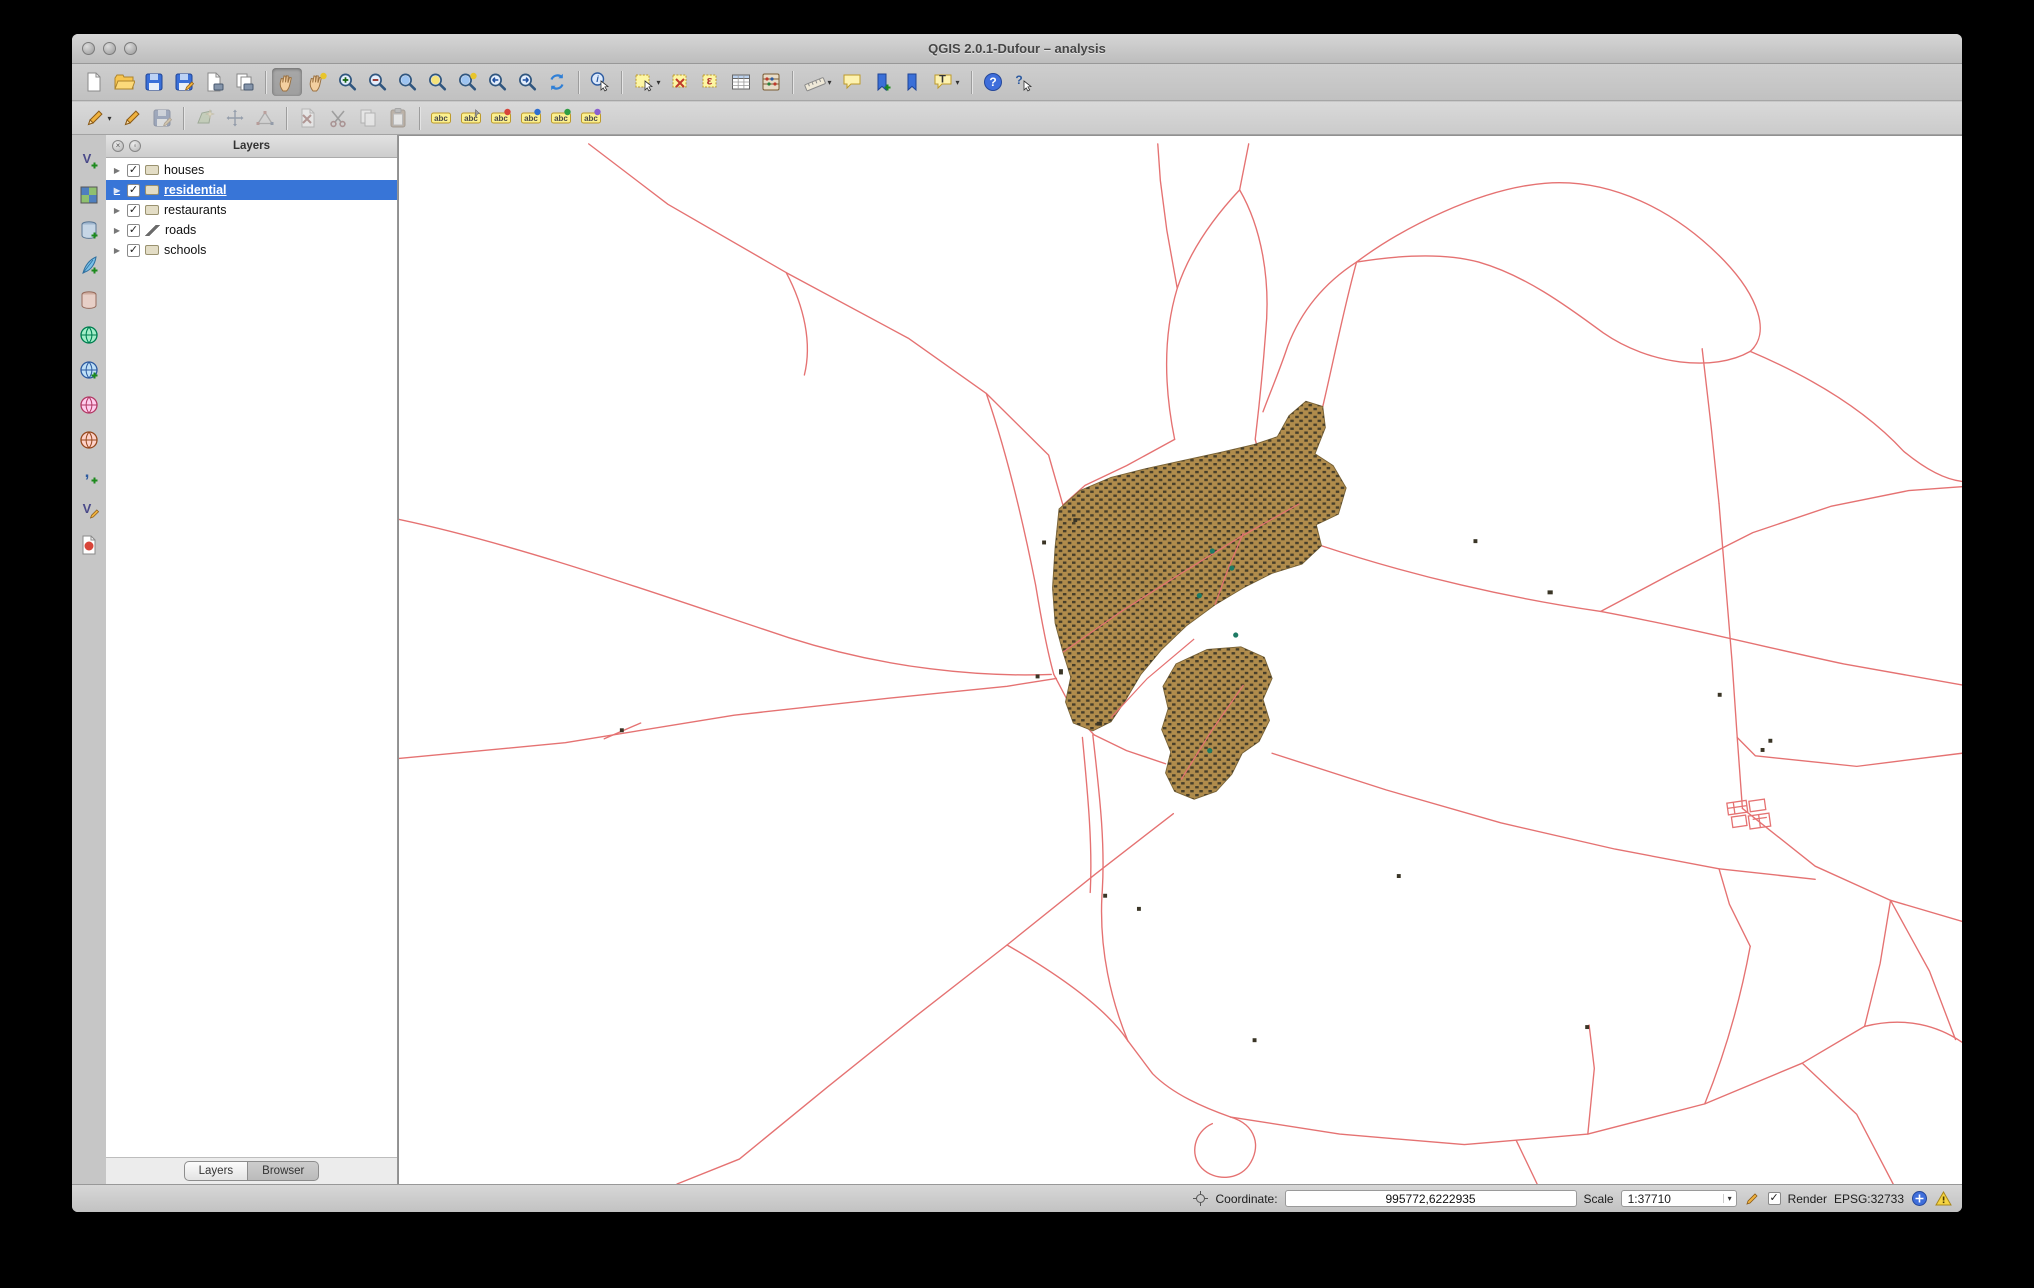 This screenshot has height=1288, width=2034. What do you see at coordinates (338, 118) in the screenshot?
I see `cut-features-button` at bounding box center [338, 118].